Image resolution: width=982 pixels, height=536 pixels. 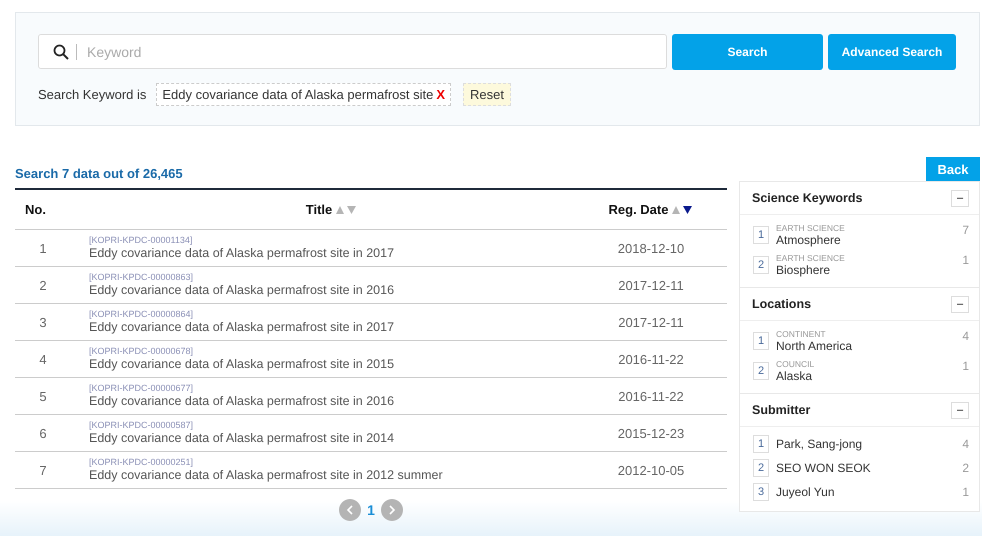 I want to click on row-number: 7, so click(x=43, y=470).